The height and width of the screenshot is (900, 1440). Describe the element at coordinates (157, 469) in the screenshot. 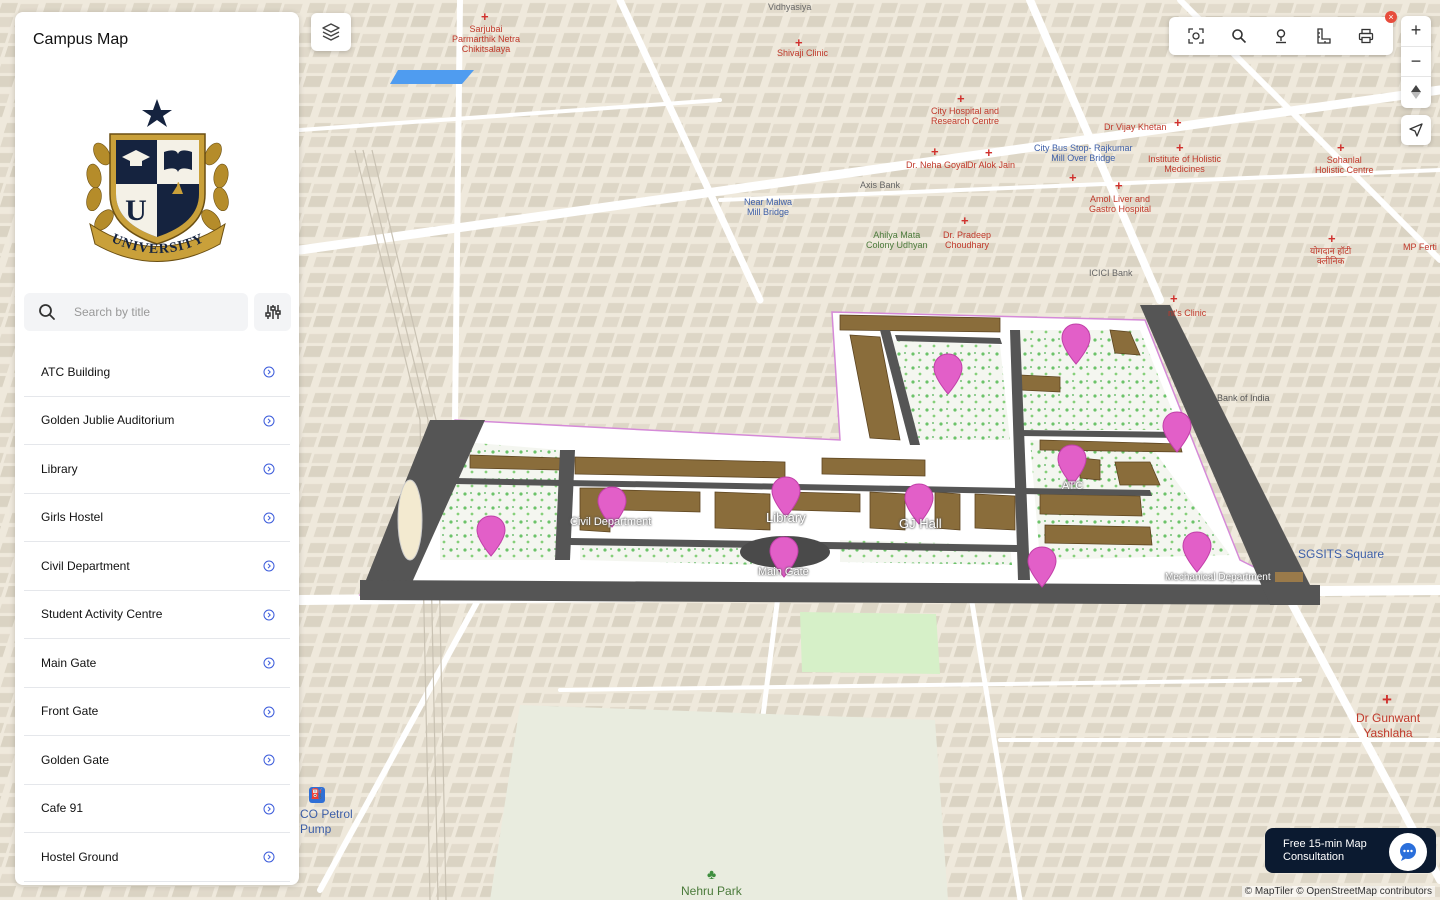

I see `list-item: Library` at that location.